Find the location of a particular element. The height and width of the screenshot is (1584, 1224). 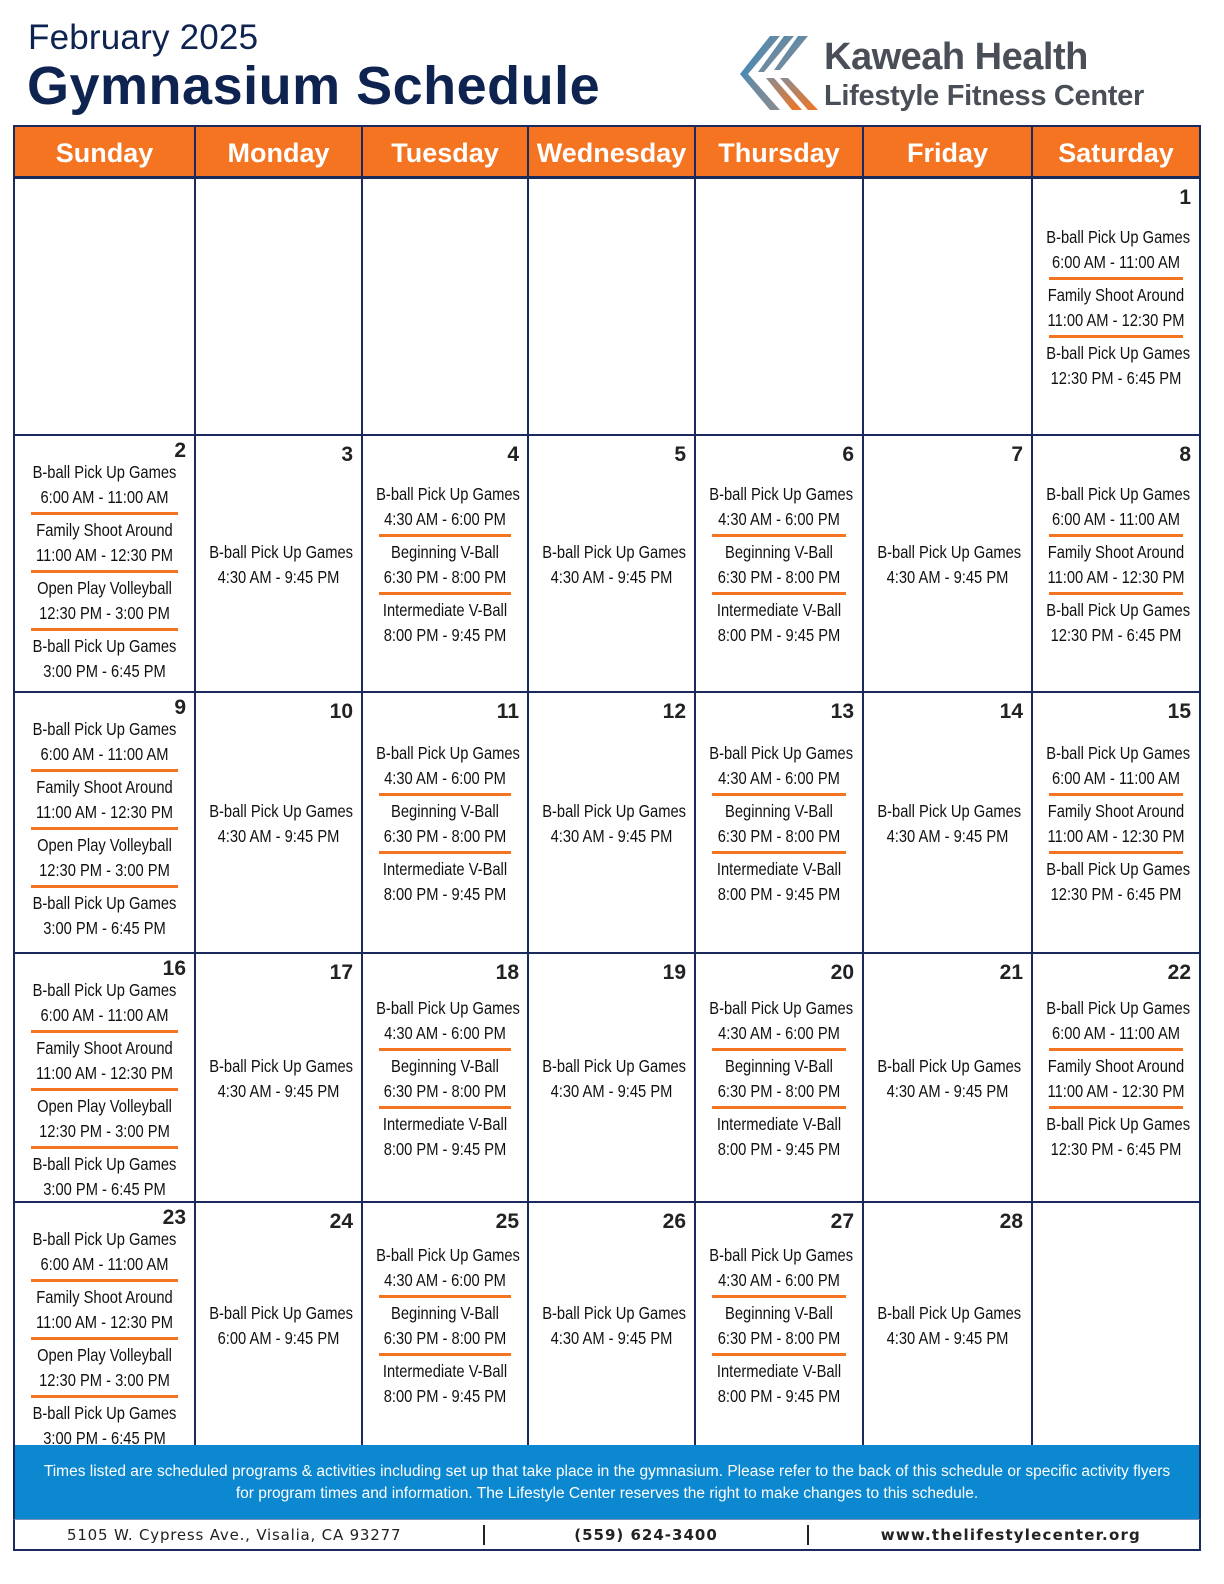

day-cell-empty is located at coordinates (446, 306).